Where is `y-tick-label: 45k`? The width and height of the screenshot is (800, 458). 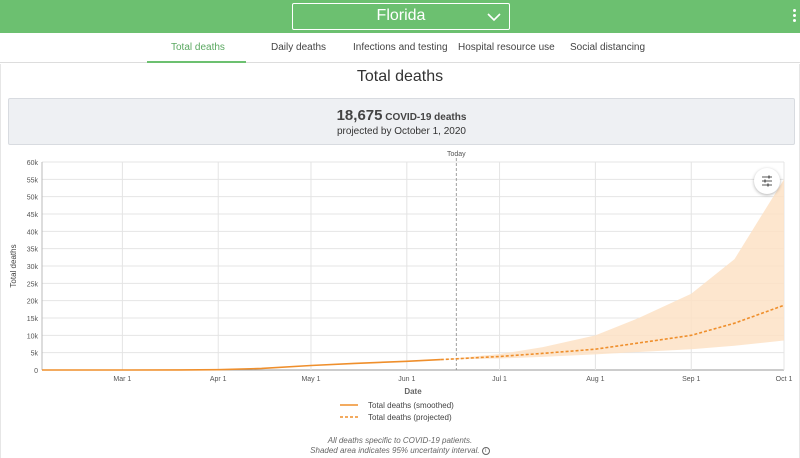 y-tick-label: 45k is located at coordinates (33, 215).